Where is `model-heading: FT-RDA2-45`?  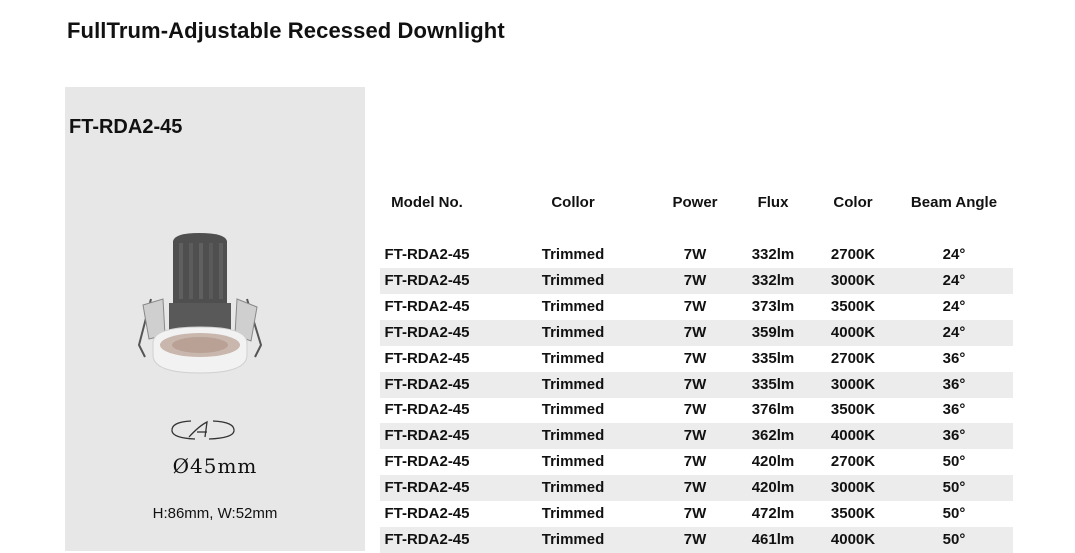 model-heading: FT-RDA2-45 is located at coordinates (126, 127).